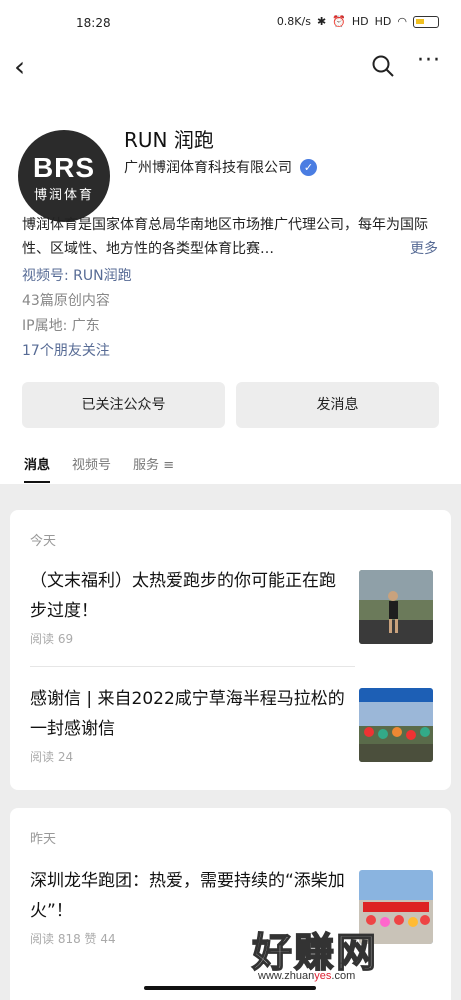  Describe the element at coordinates (351, 952) in the screenshot. I see `site-watermark: 好赚网 www.zhuanyes.com` at that location.